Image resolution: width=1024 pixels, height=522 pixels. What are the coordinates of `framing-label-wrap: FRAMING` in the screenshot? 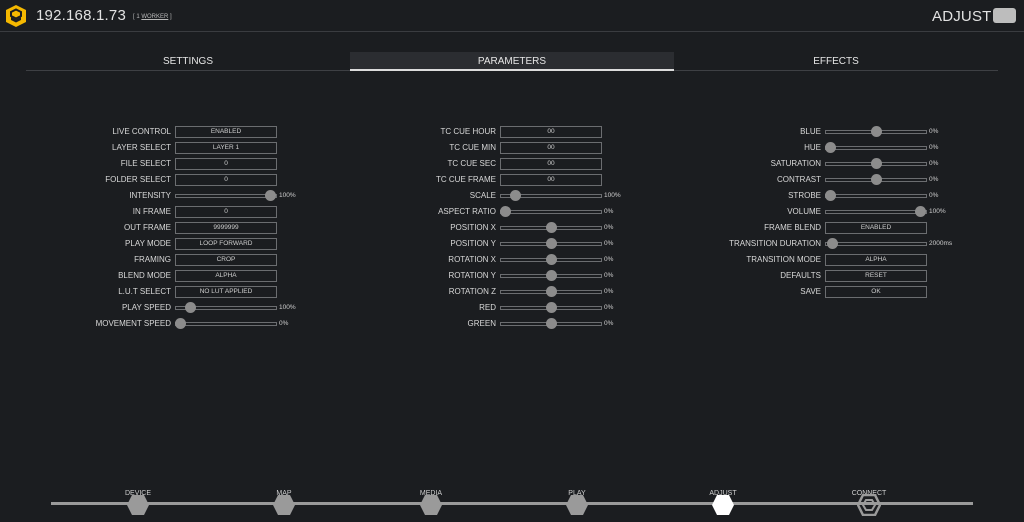 It's located at (91, 260).